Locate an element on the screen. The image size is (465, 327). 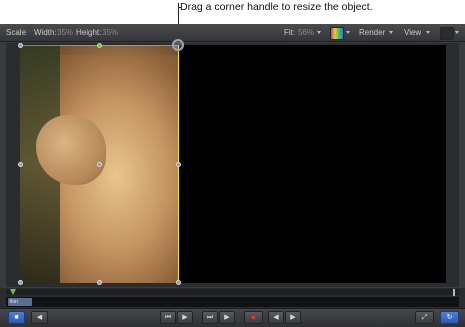
edge-handle-right is located at coordinates (178, 164).